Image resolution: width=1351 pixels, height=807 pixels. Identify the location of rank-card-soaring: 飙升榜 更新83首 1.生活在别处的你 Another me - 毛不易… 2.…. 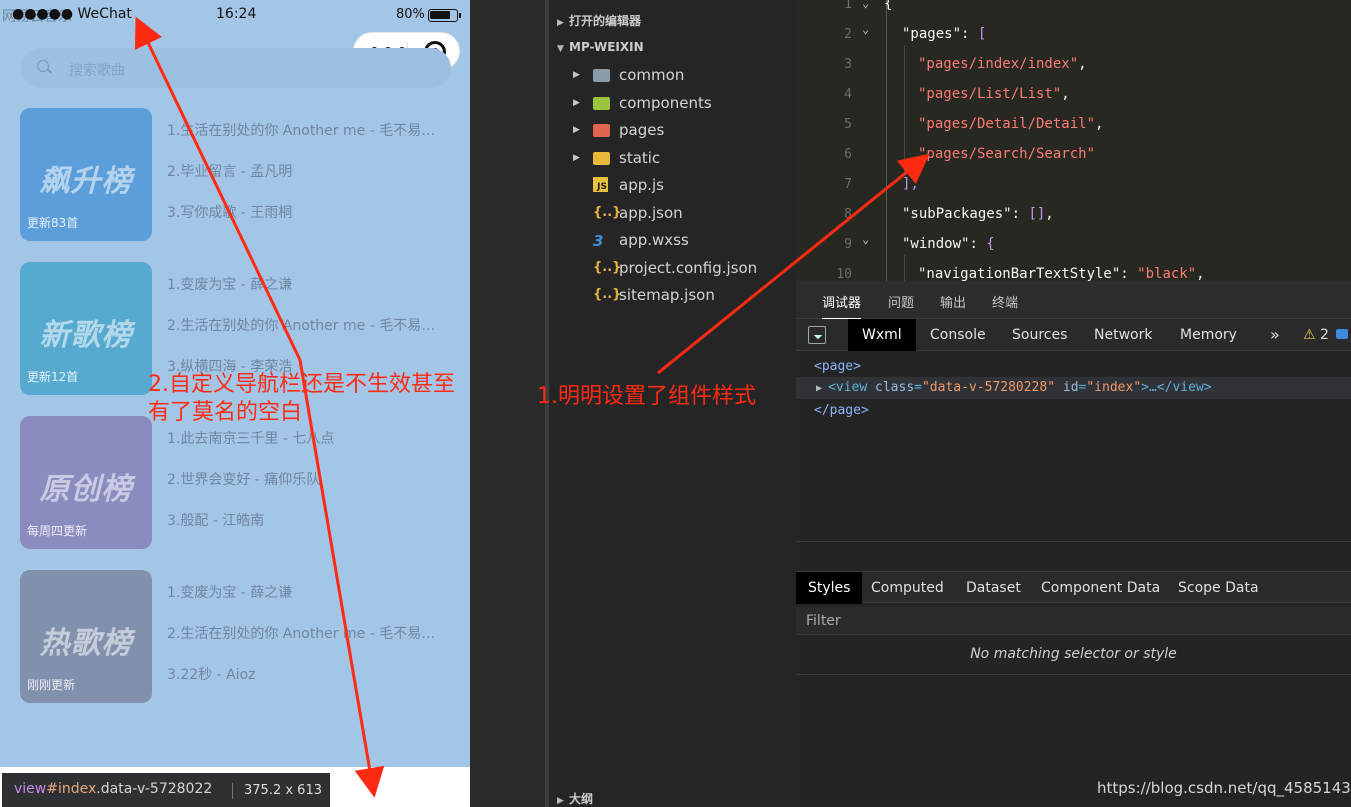
(240, 174).